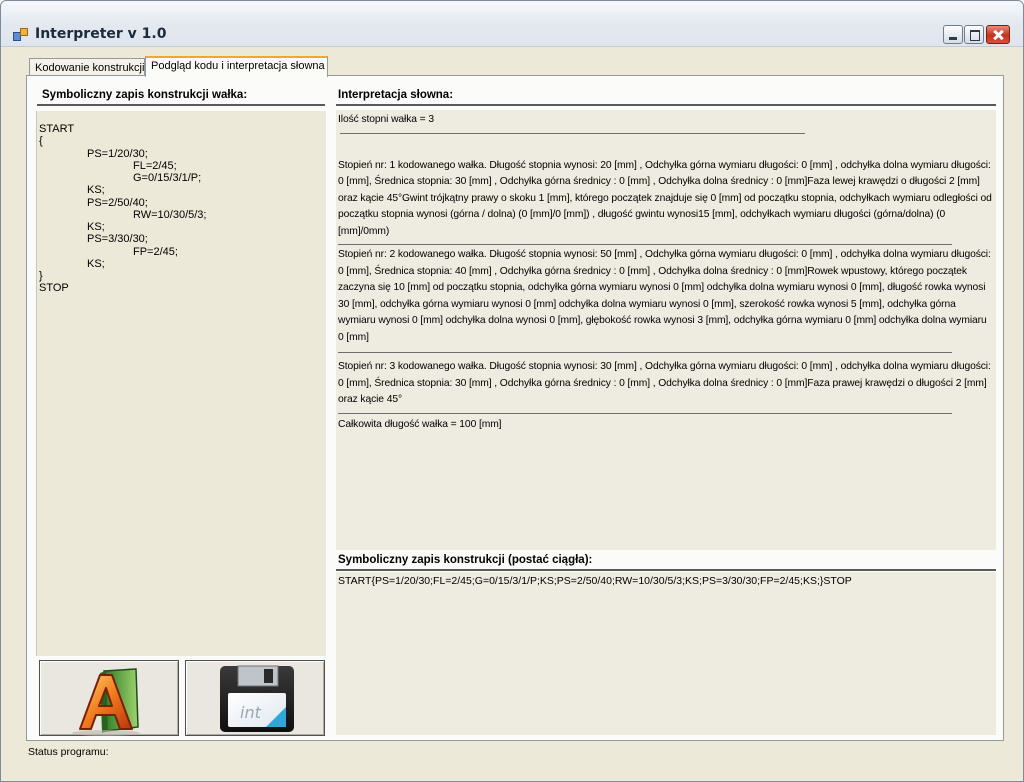 The height and width of the screenshot is (782, 1024). I want to click on interpretation-heading: Interpretacja słowna:, so click(666, 97).